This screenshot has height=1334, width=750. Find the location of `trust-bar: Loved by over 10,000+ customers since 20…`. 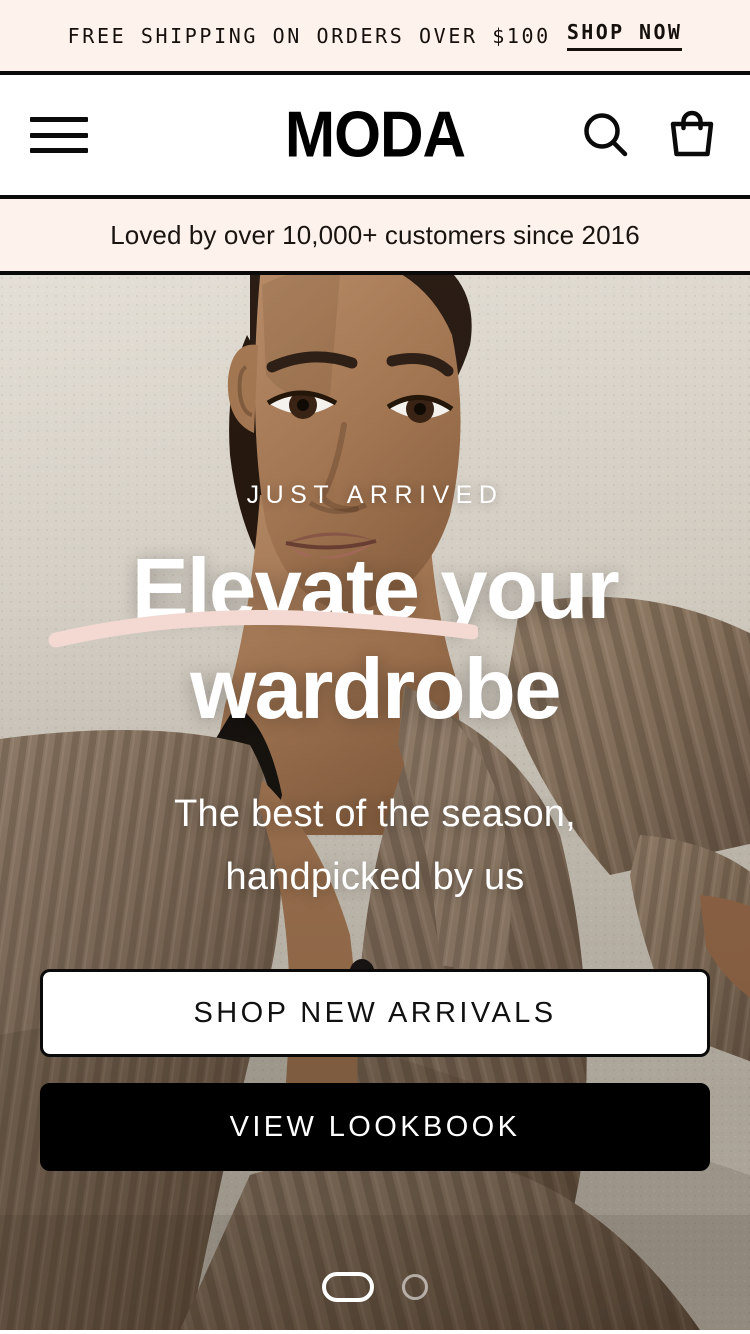

trust-bar: Loved by over 10,000+ customers since 20… is located at coordinates (375, 237).